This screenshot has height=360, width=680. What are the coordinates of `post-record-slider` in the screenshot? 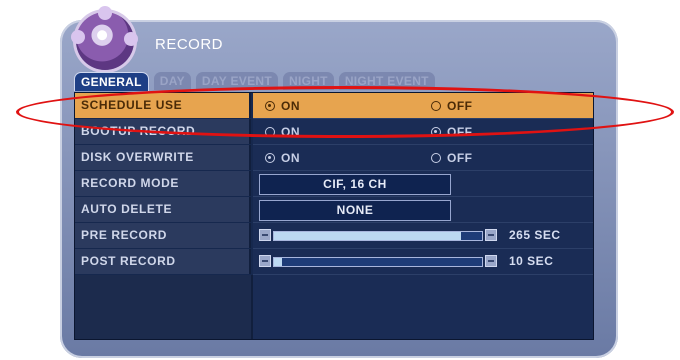 It's located at (378, 261).